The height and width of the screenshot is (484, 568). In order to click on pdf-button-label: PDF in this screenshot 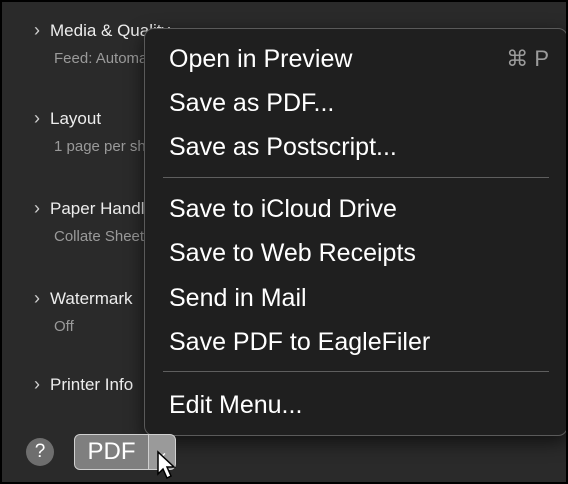, I will do `click(111, 452)`.